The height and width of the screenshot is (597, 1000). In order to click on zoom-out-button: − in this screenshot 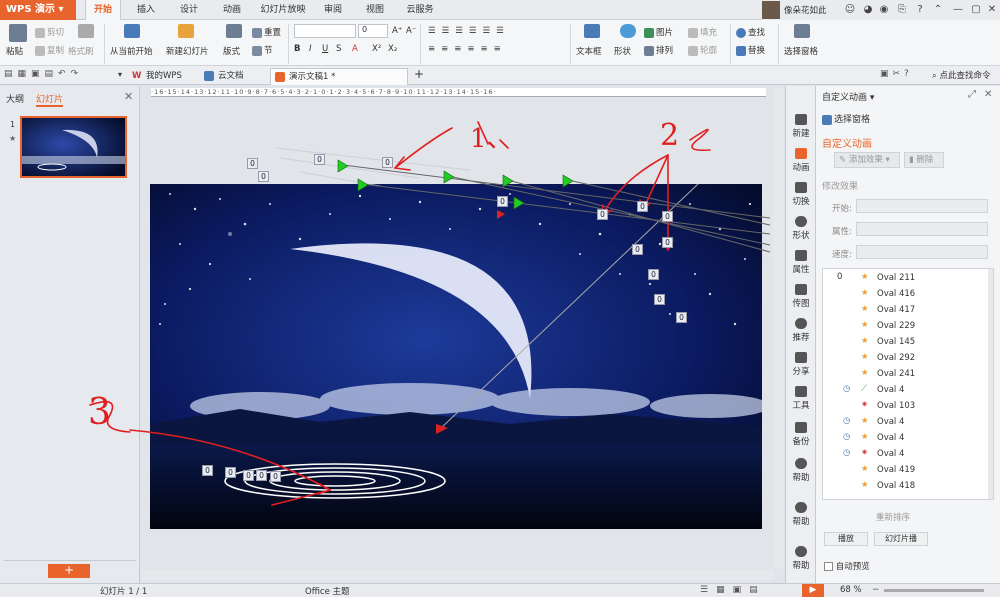, I will do `click(876, 590)`.